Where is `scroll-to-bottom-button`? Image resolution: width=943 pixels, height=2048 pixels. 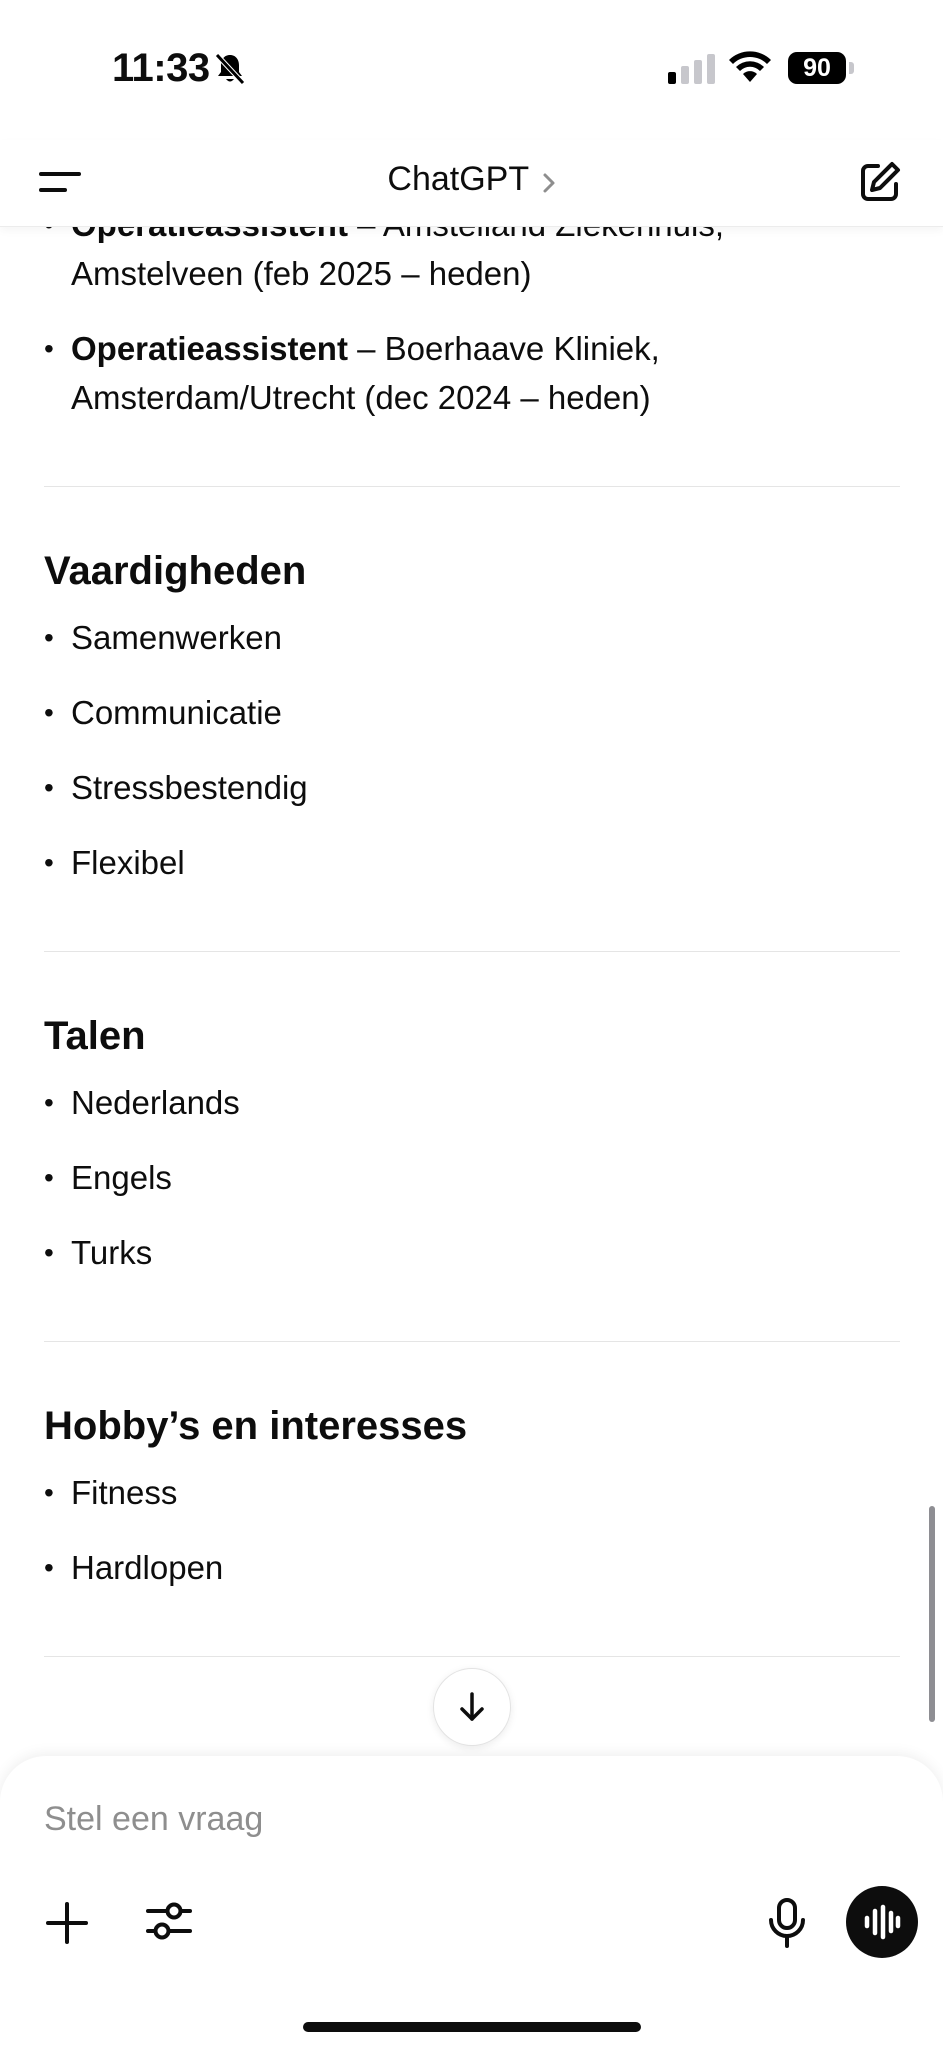
scroll-to-bottom-button is located at coordinates (472, 1707).